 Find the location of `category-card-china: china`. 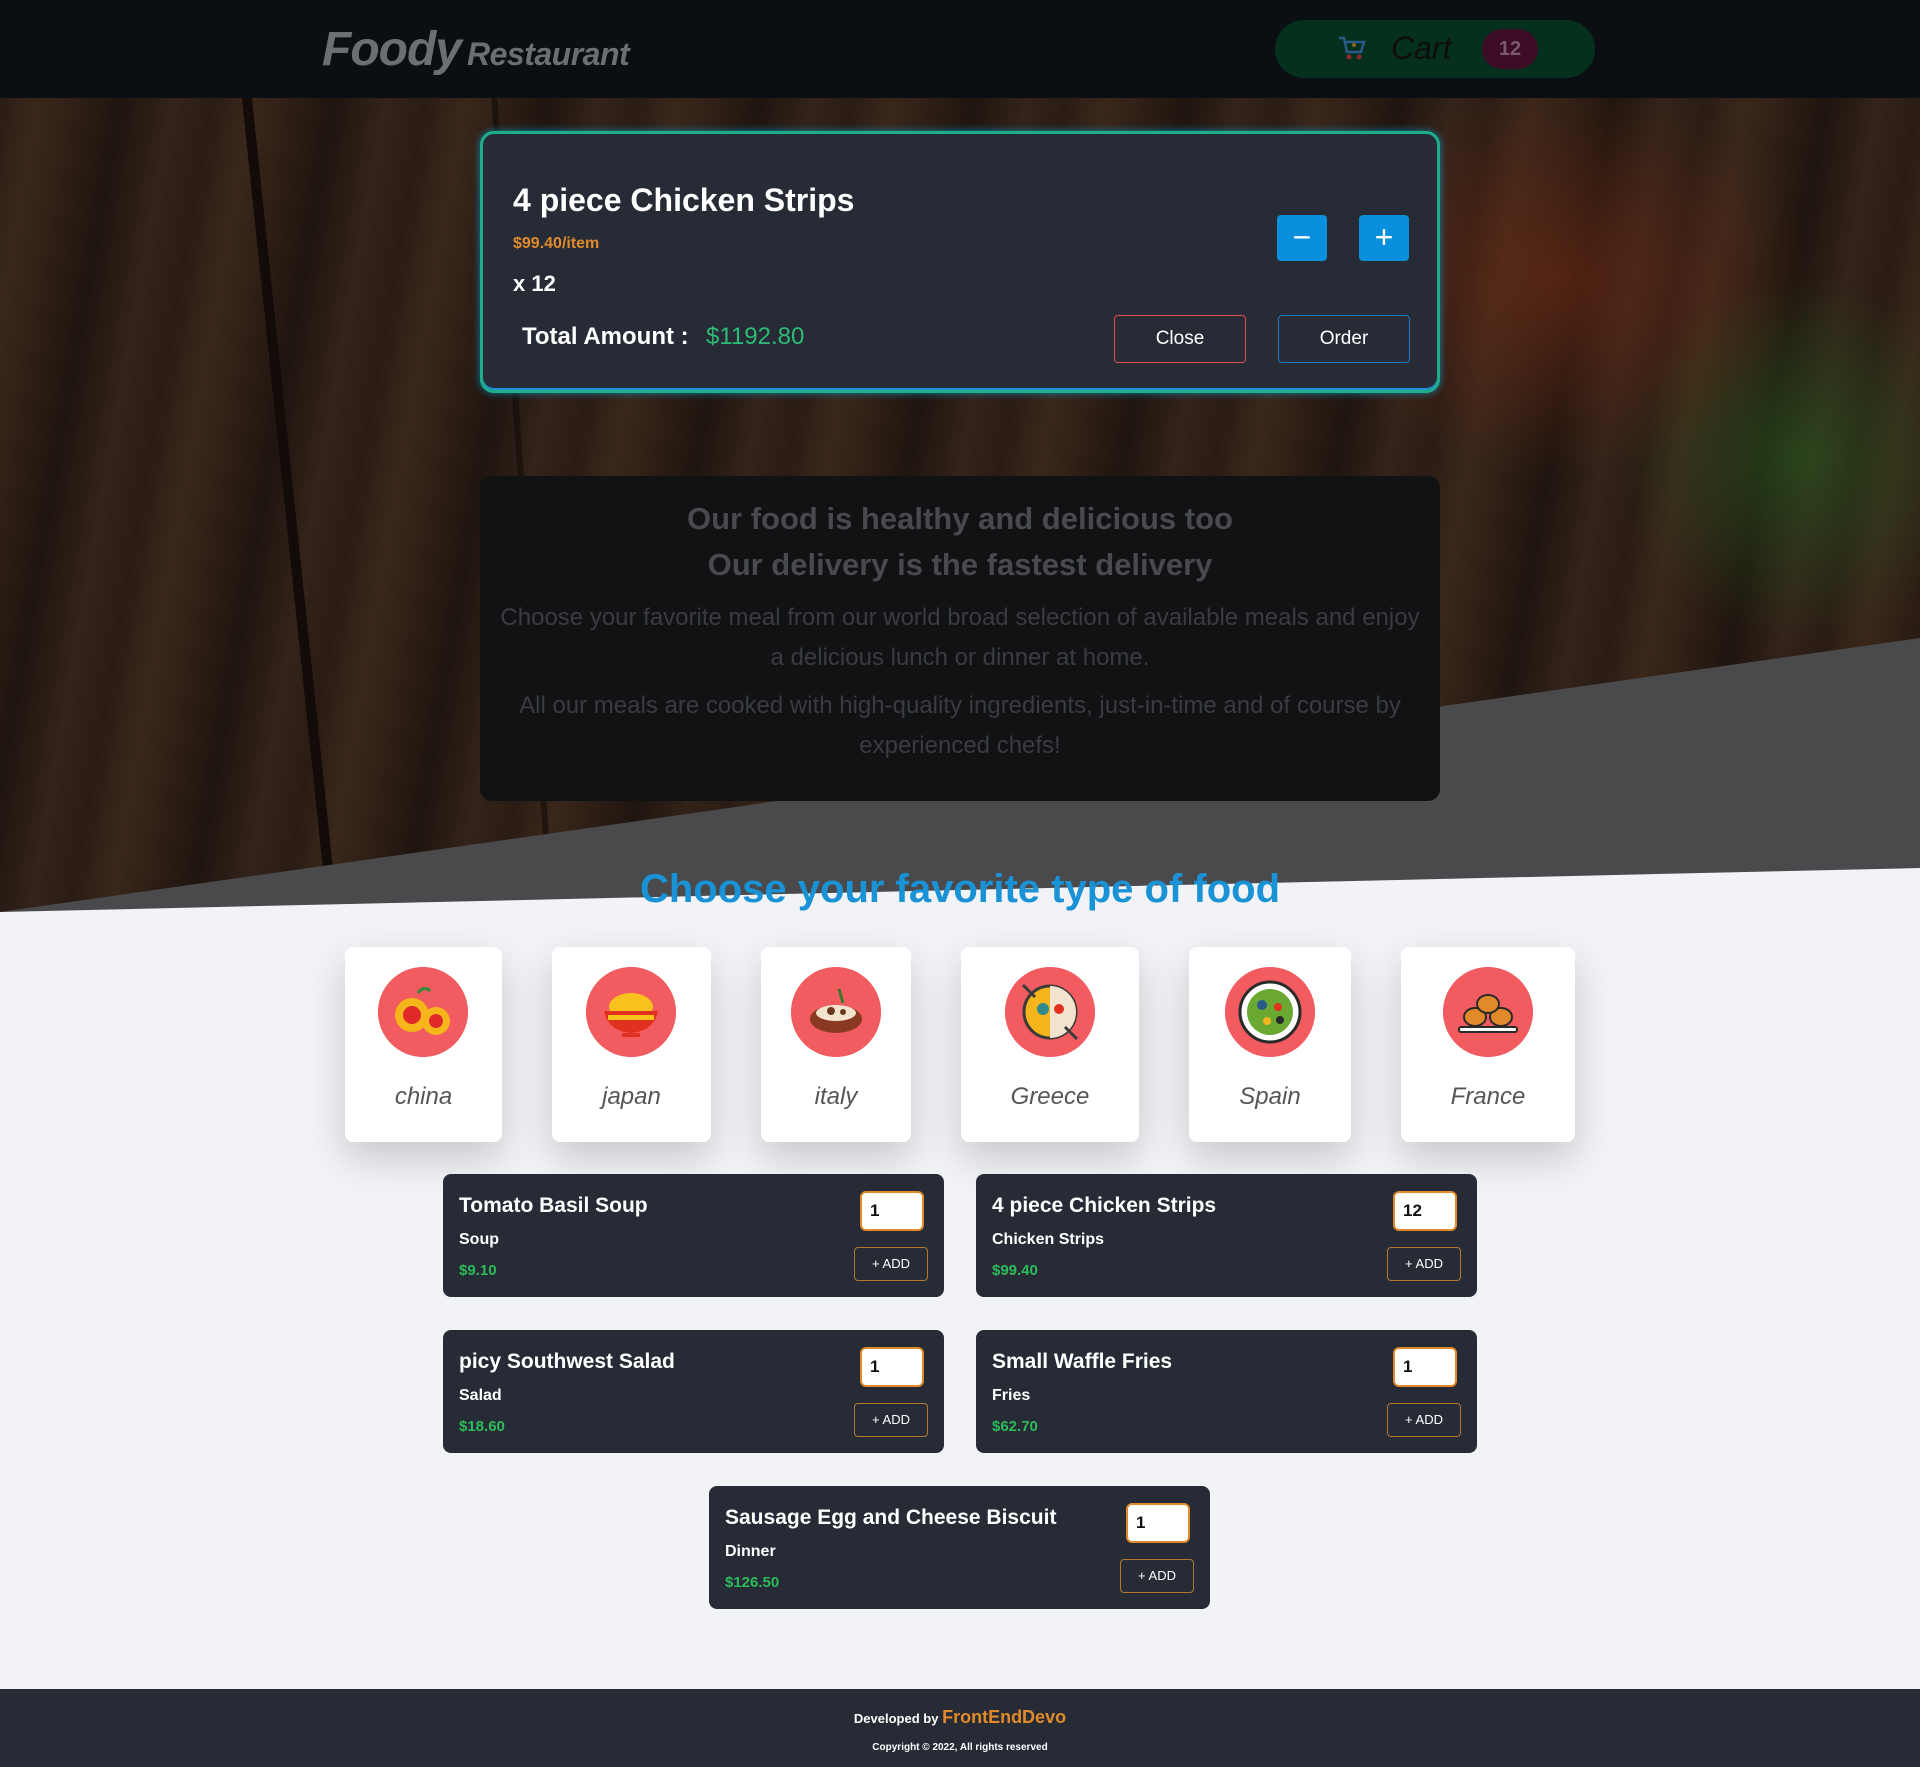

category-card-china: china is located at coordinates (423, 1044).